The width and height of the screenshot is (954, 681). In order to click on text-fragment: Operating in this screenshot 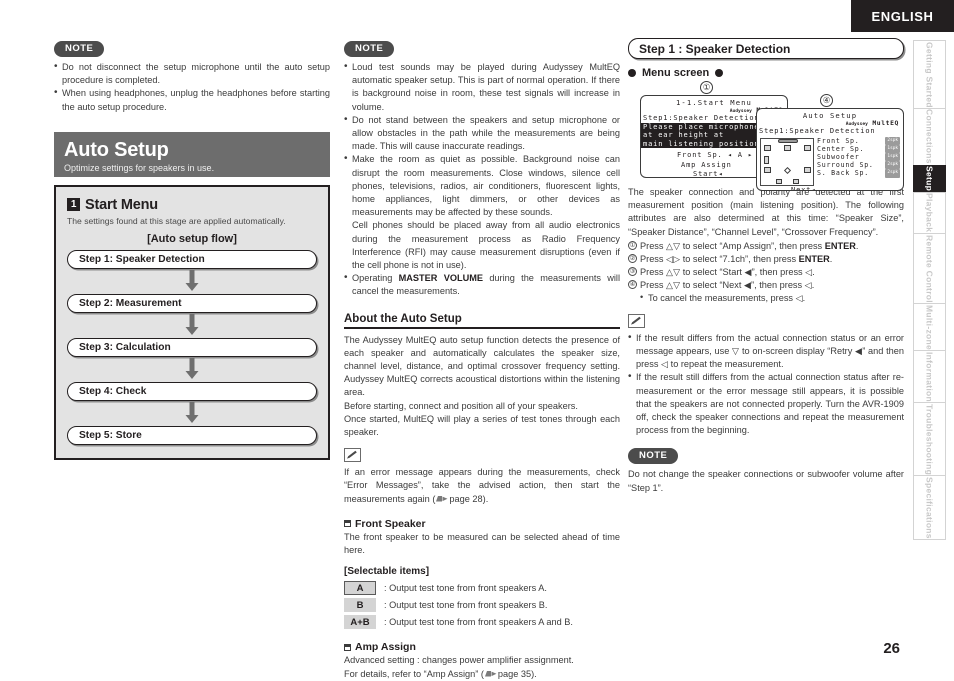, I will do `click(375, 278)`.